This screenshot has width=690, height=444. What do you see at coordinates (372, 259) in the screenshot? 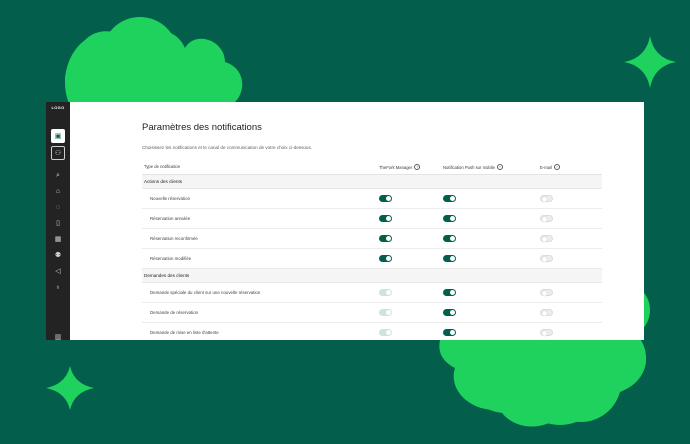
I see `table-row: Réservation modifiée` at bounding box center [372, 259].